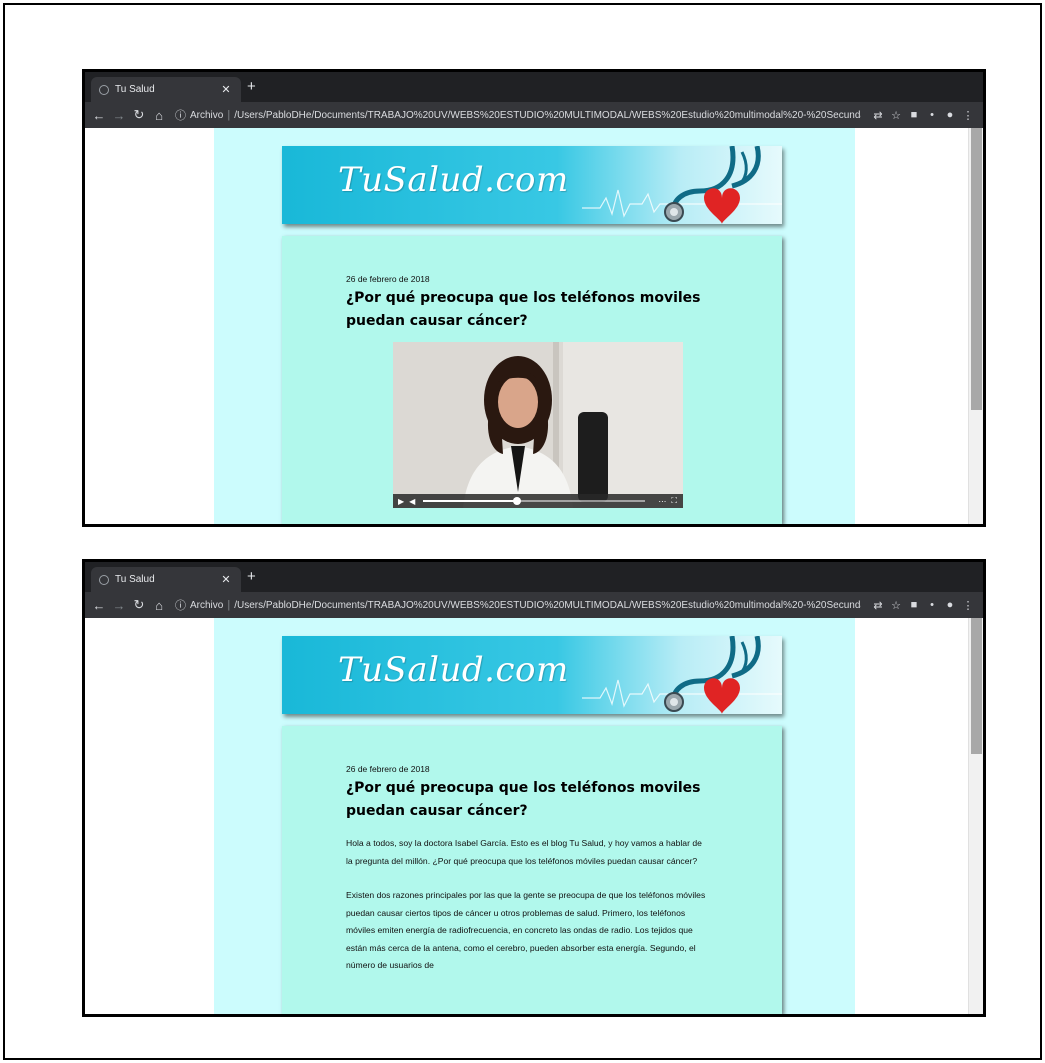 This screenshot has height=1063, width=1045. What do you see at coordinates (674, 501) in the screenshot?
I see `fullscreen-icon: ⛶` at bounding box center [674, 501].